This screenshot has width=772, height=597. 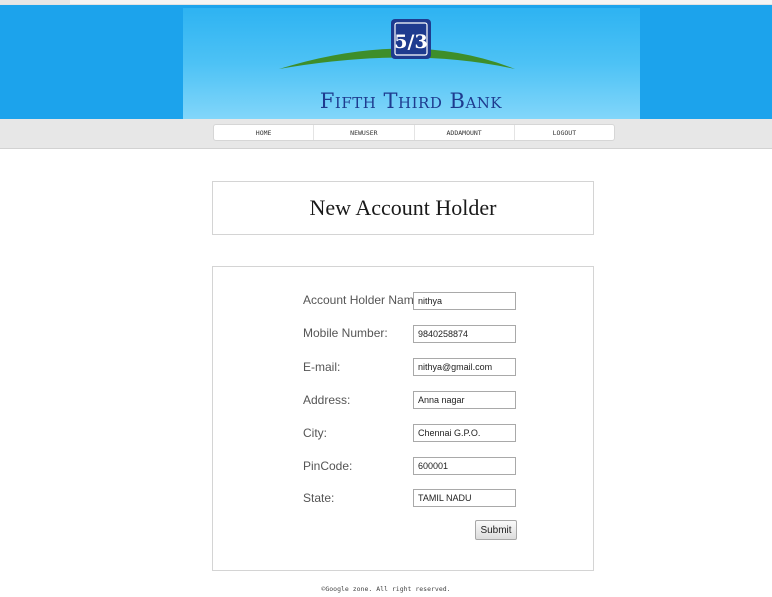 I want to click on page-title-box: New Account Holder, so click(x=403, y=208).